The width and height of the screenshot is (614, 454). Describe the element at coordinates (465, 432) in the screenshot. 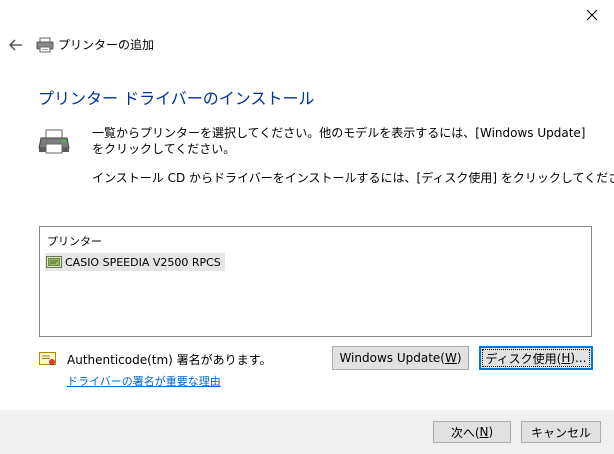

I see `next-label-prefix: 次へ(` at that location.